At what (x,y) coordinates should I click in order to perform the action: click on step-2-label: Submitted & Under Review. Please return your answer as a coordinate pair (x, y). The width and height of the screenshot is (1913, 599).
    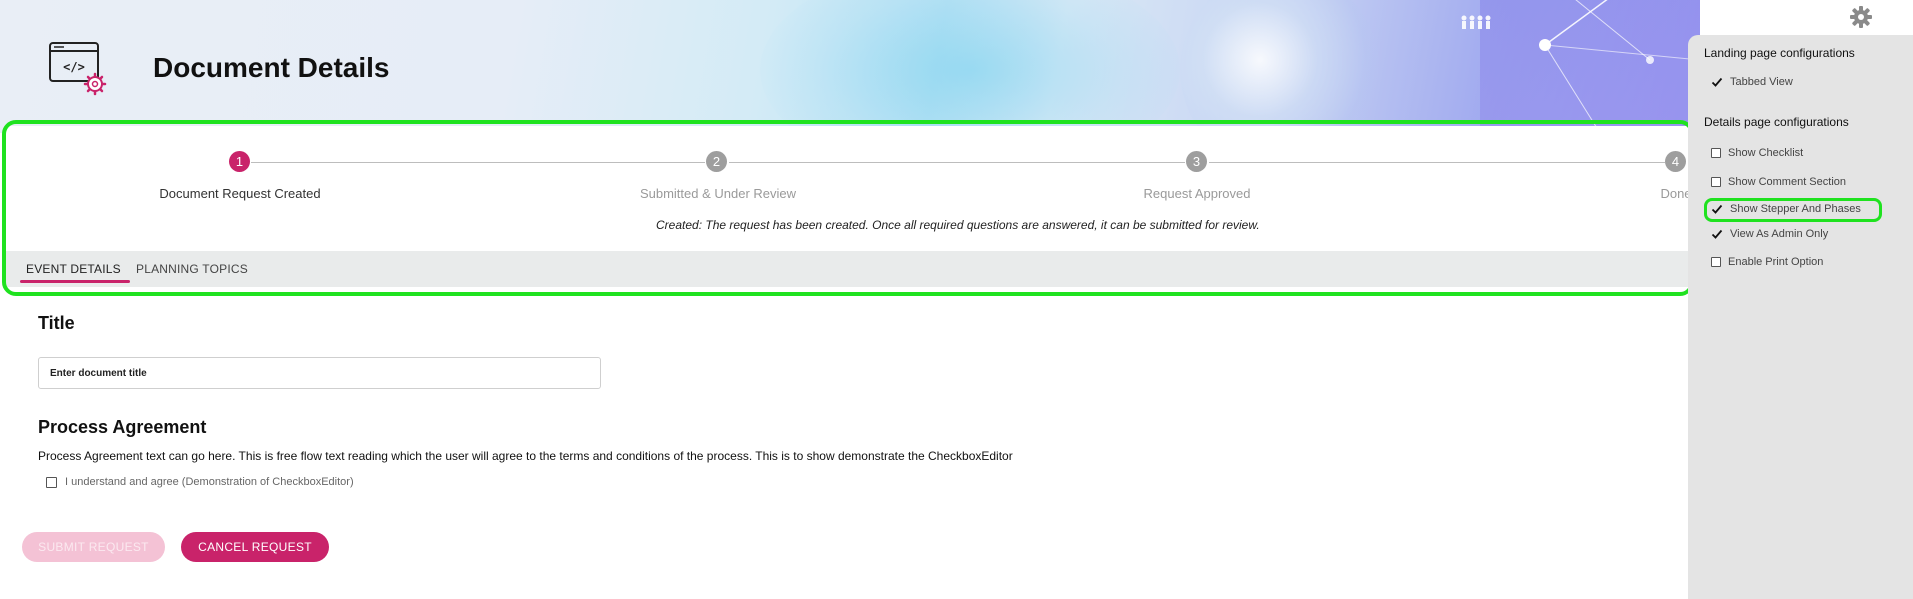
    Looking at the image, I should click on (718, 193).